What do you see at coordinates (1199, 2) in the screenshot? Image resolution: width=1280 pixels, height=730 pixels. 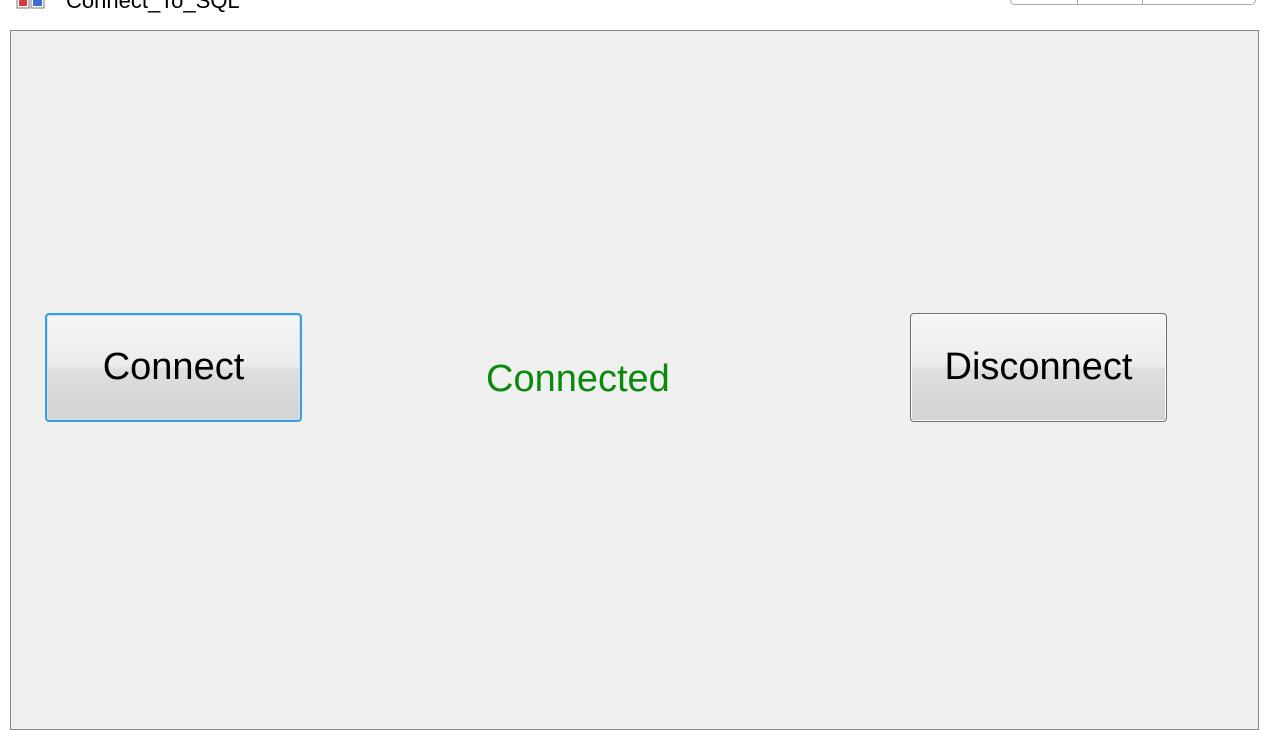 I see `close-button` at bounding box center [1199, 2].